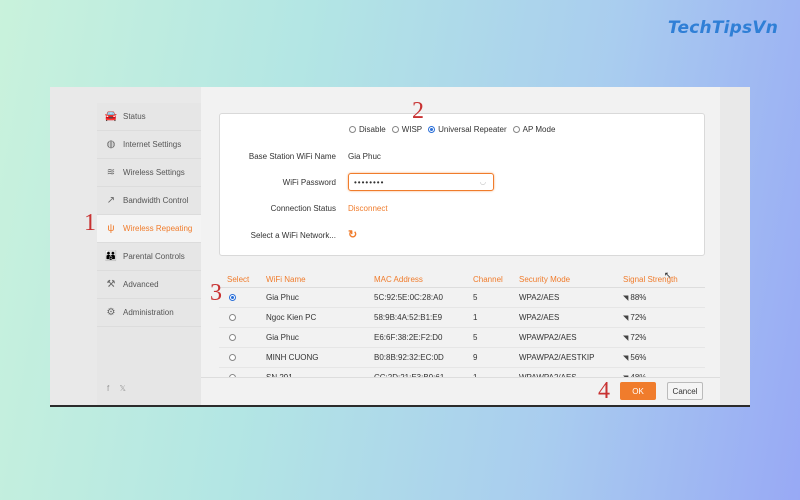 This screenshot has width=800, height=500. I want to click on mode-disable: Disable, so click(367, 129).